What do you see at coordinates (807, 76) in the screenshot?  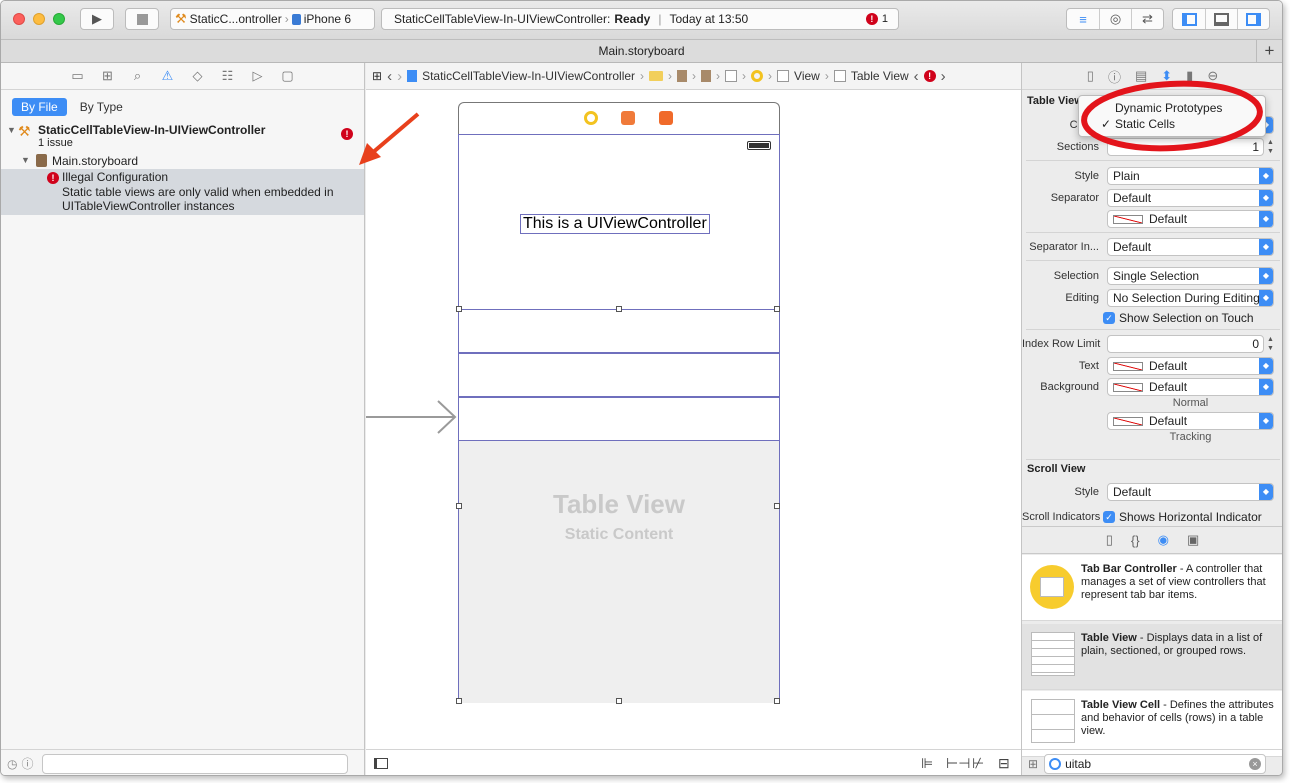 I see `jumpbar-view: View` at bounding box center [807, 76].